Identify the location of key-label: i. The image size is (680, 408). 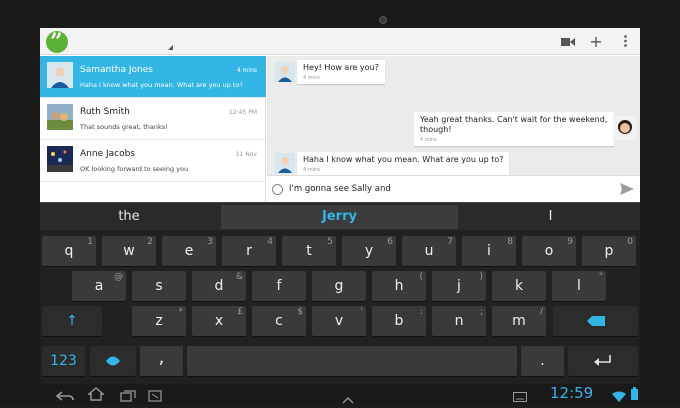
(489, 251).